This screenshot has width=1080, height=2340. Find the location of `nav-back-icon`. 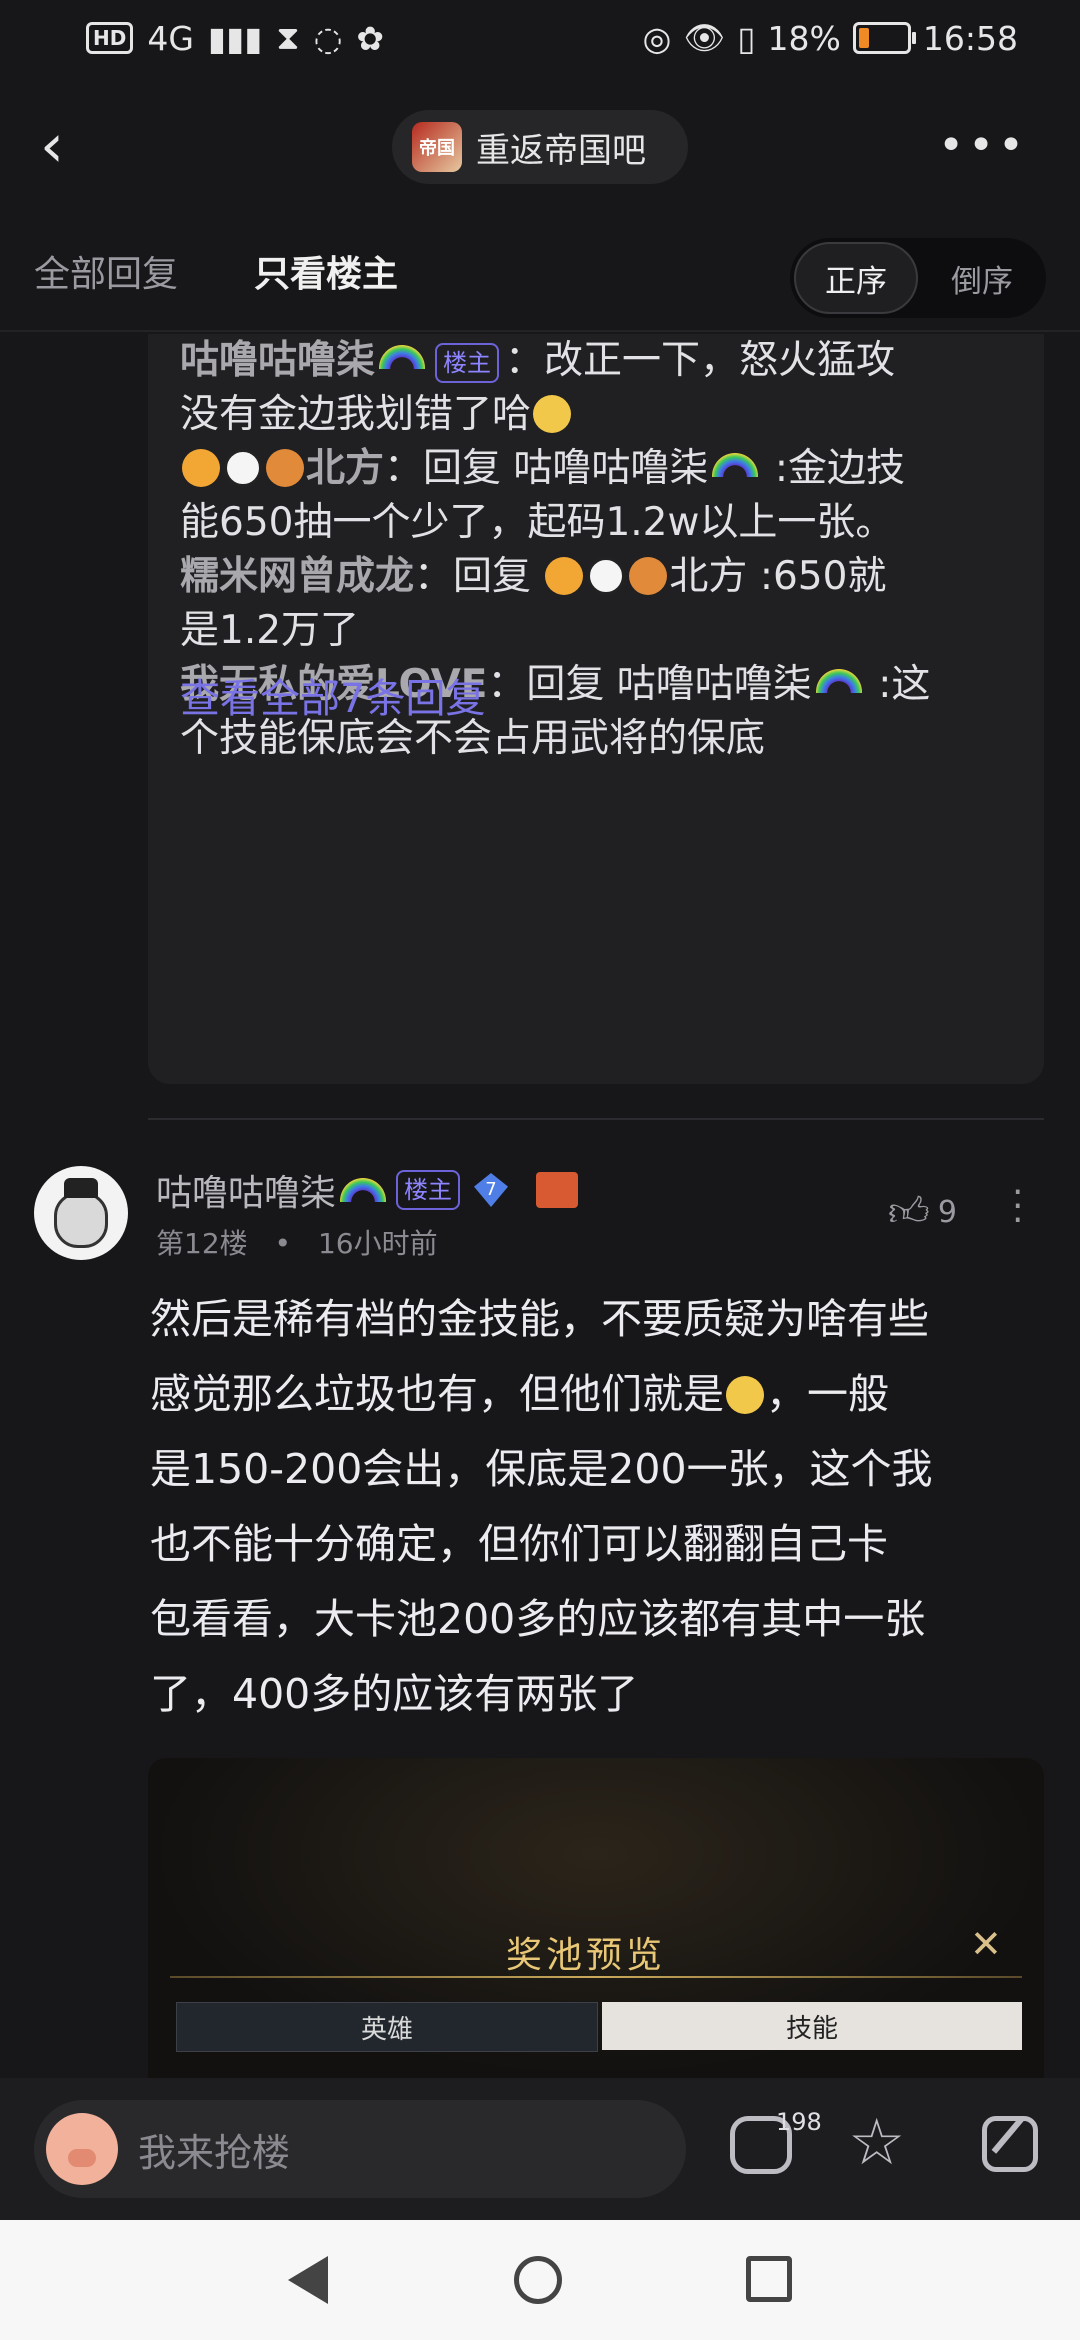

nav-back-icon is located at coordinates (308, 2280).